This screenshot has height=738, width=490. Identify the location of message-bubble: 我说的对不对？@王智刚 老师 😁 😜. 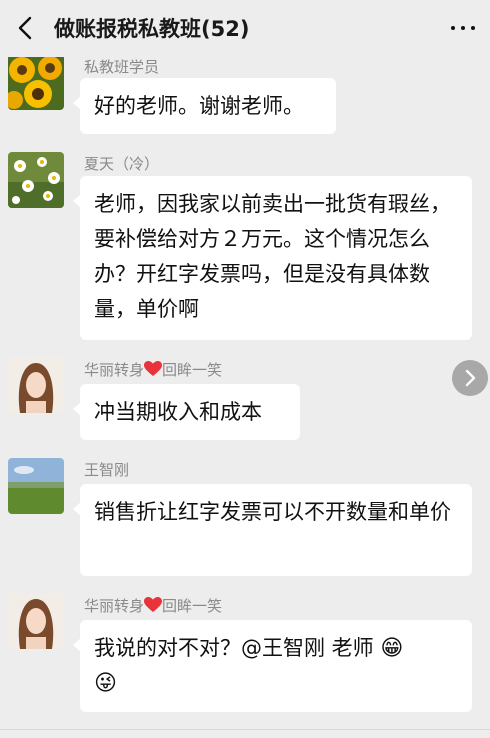
(272, 666).